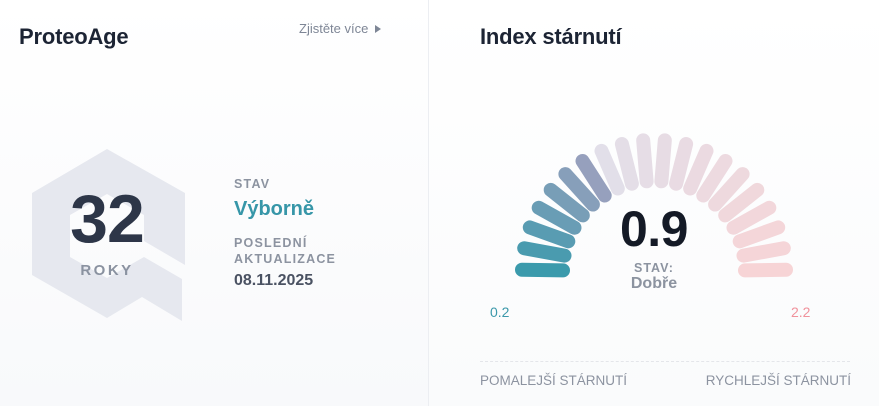 The height and width of the screenshot is (406, 879). I want to click on learn-more-label: Zjistěte více, so click(334, 28).